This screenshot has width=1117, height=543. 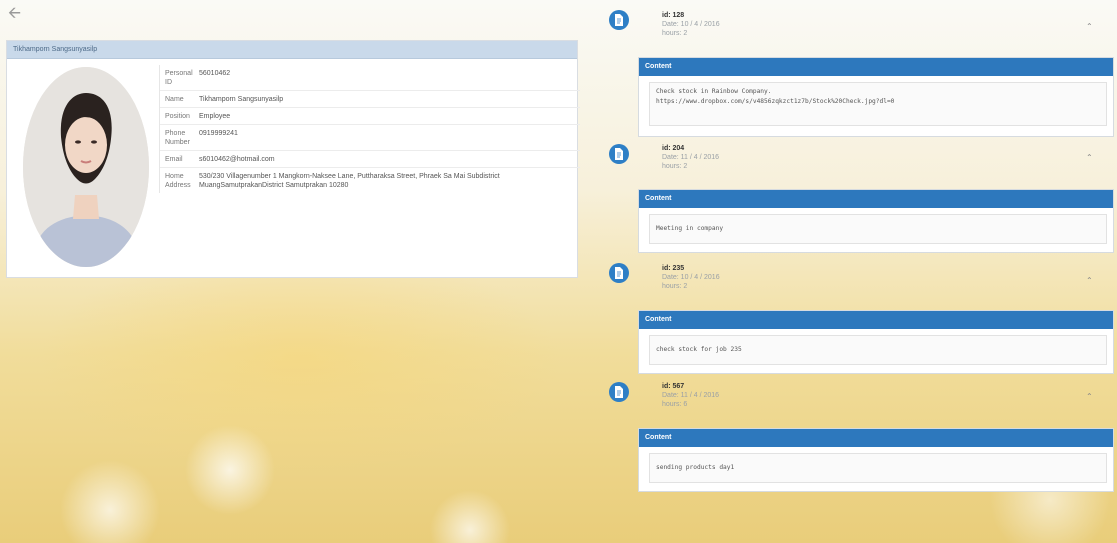 What do you see at coordinates (675, 404) in the screenshot?
I see `entry-hours: hours: 6` at bounding box center [675, 404].